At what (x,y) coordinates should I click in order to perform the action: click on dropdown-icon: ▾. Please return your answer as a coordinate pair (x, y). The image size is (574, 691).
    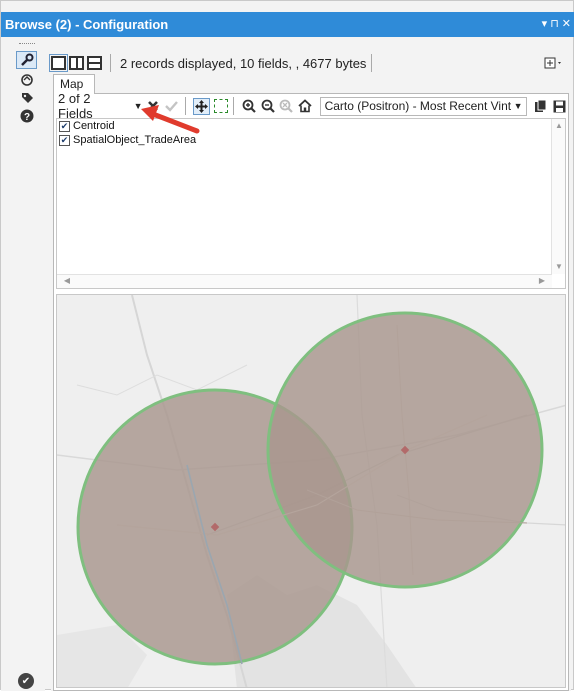
    Looking at the image, I should click on (545, 24).